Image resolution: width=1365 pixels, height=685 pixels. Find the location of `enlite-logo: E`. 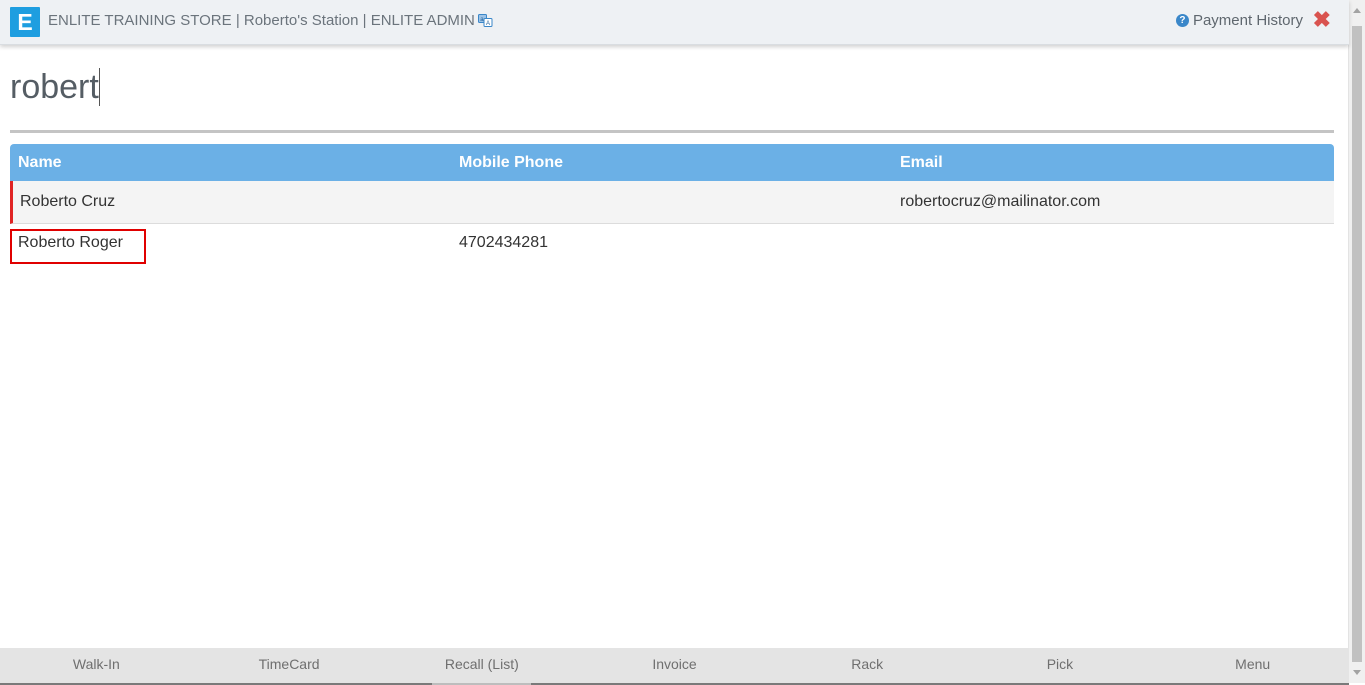

enlite-logo: E is located at coordinates (25, 22).